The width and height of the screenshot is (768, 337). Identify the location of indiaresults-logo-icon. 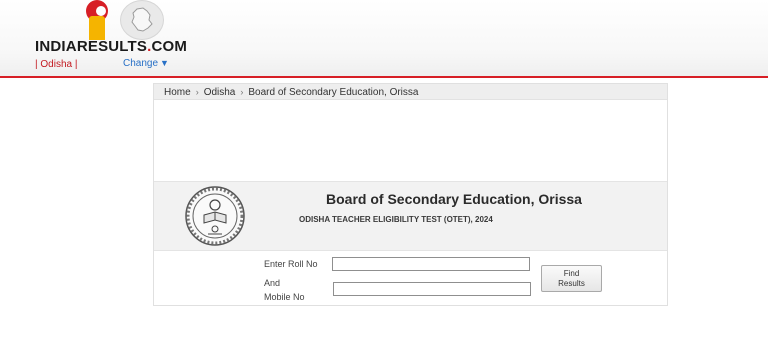
(99, 20).